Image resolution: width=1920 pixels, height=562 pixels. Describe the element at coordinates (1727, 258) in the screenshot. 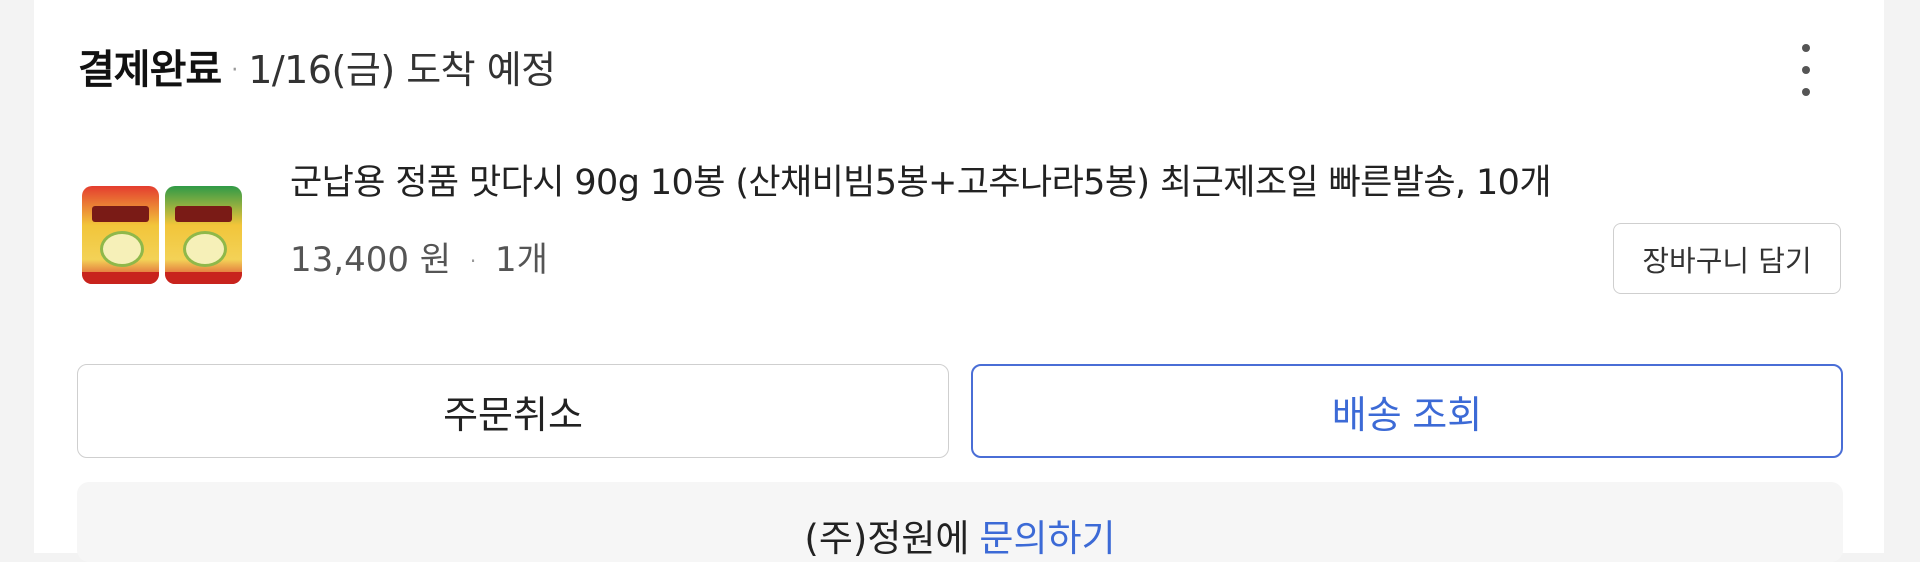

I see `add-to-cart-button: 장바구니 담기` at that location.